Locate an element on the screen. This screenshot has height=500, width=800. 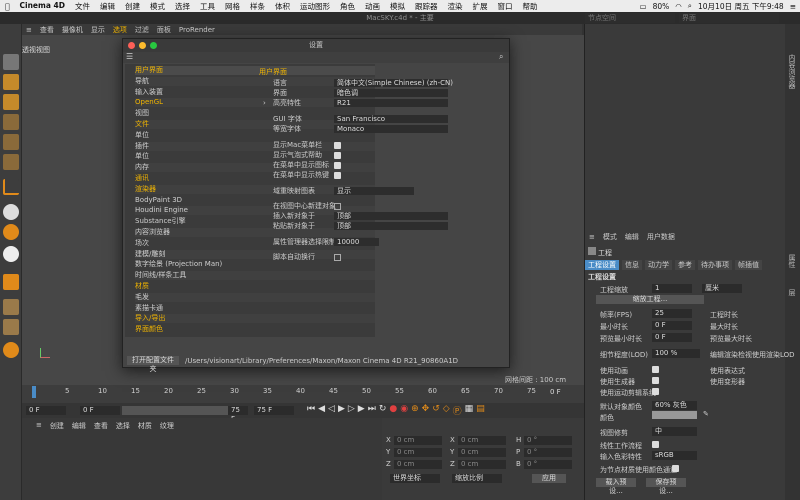
script-wrap-checkbox is located at coordinates (337, 257).